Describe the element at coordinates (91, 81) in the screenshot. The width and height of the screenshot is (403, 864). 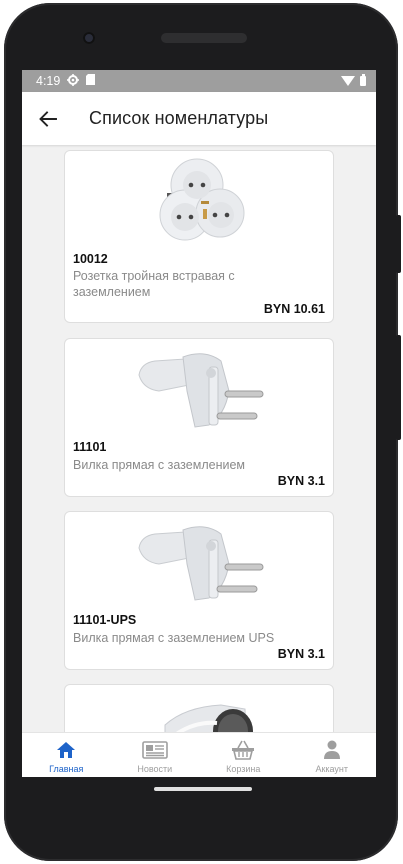
I see `sd-card-icon` at that location.